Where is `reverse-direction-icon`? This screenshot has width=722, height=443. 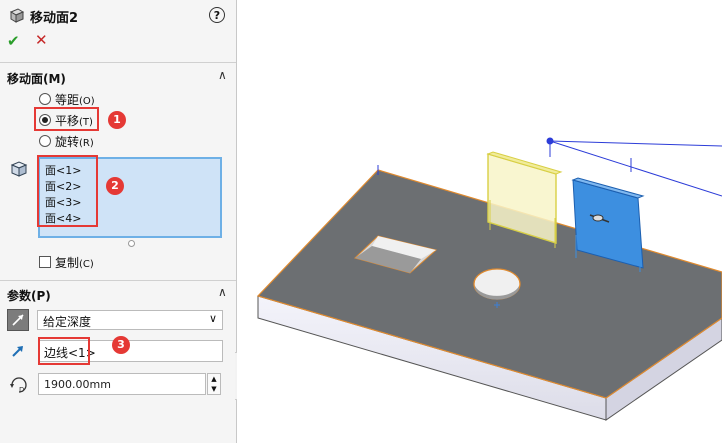 reverse-direction-icon is located at coordinates (18, 320).